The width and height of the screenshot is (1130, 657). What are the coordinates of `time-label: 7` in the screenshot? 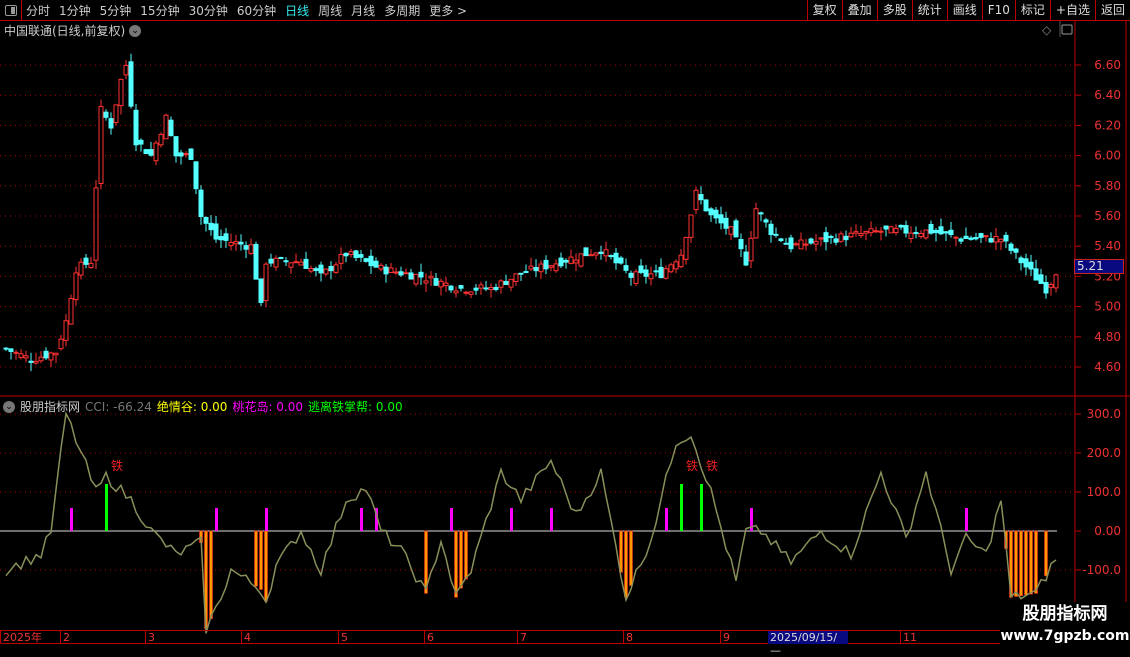 It's located at (522, 637).